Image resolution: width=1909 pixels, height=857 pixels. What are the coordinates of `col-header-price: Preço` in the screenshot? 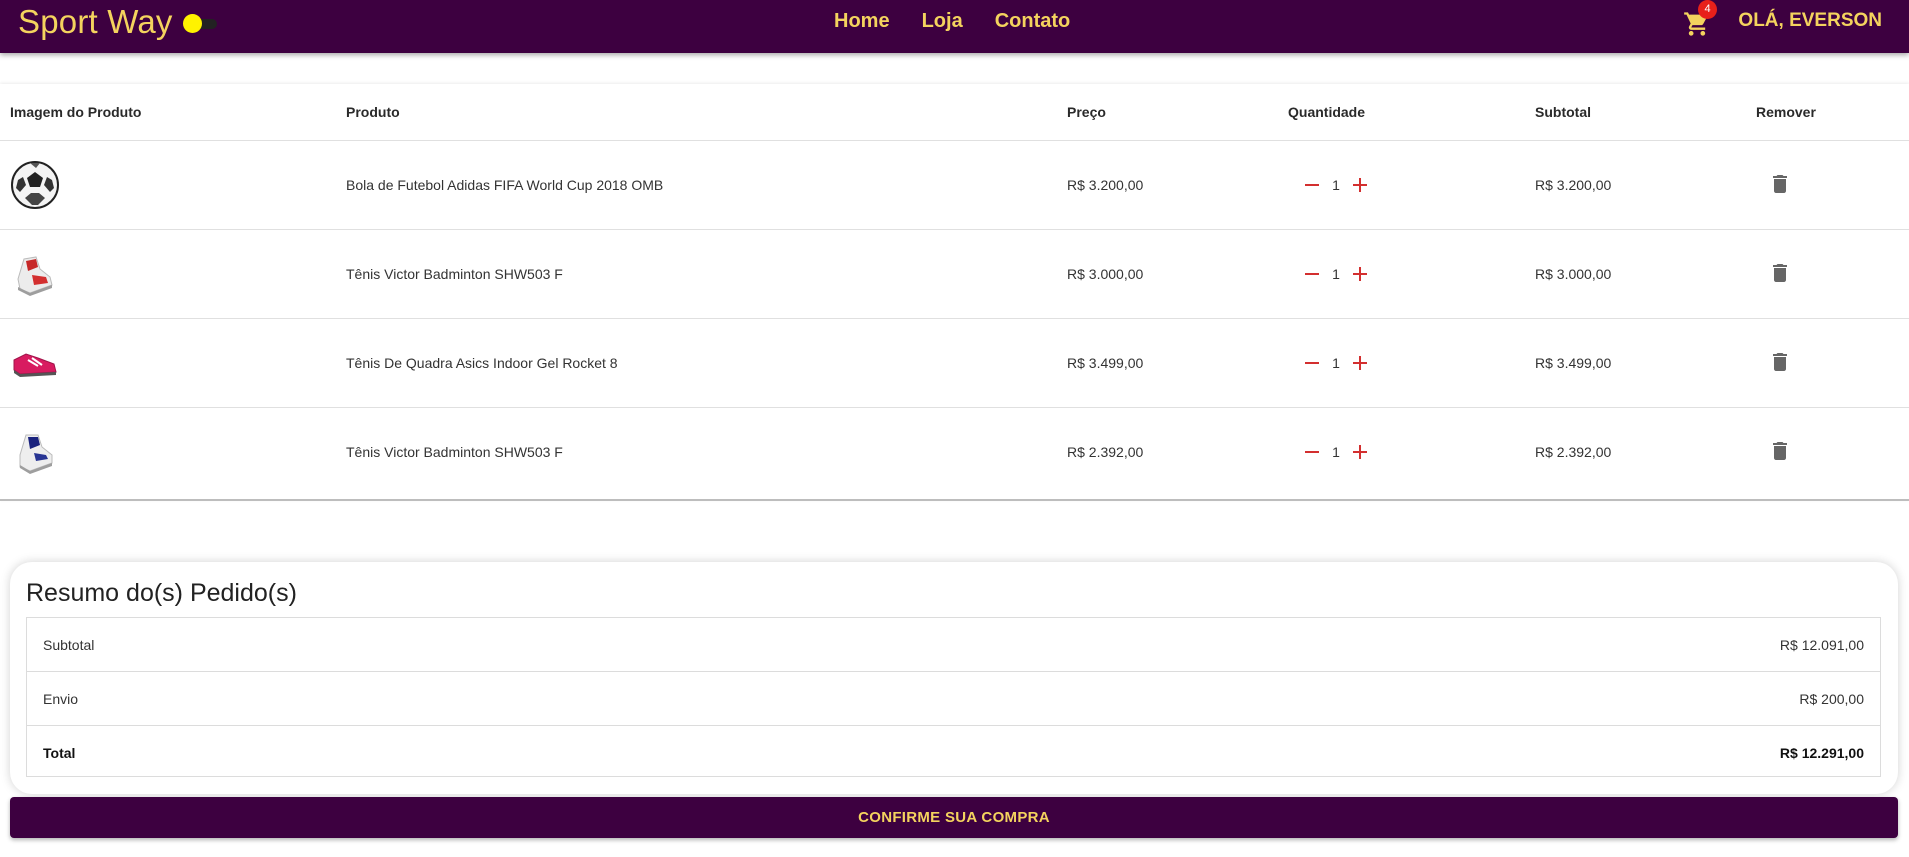 It's located at (1177, 112).